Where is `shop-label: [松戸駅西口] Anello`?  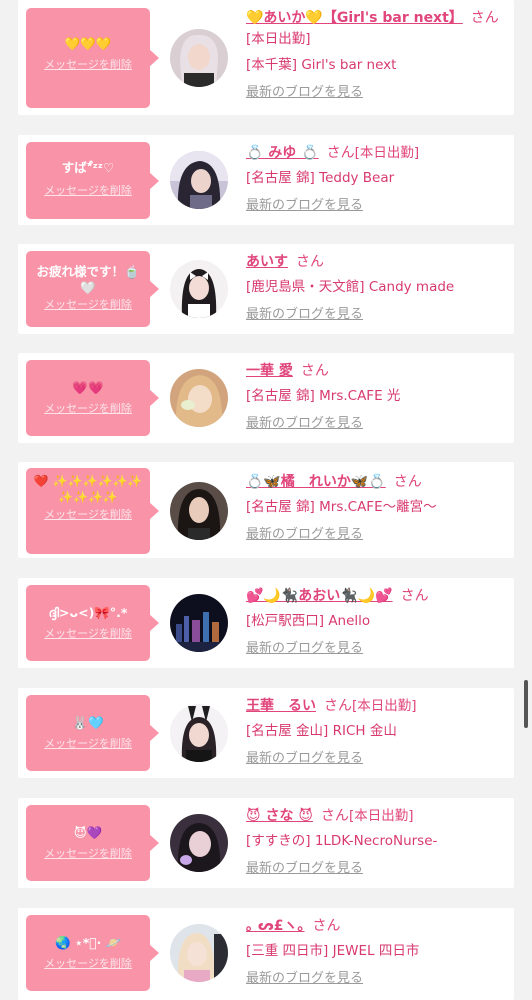
shop-label: [松戸駅西口] Anello is located at coordinates (308, 621).